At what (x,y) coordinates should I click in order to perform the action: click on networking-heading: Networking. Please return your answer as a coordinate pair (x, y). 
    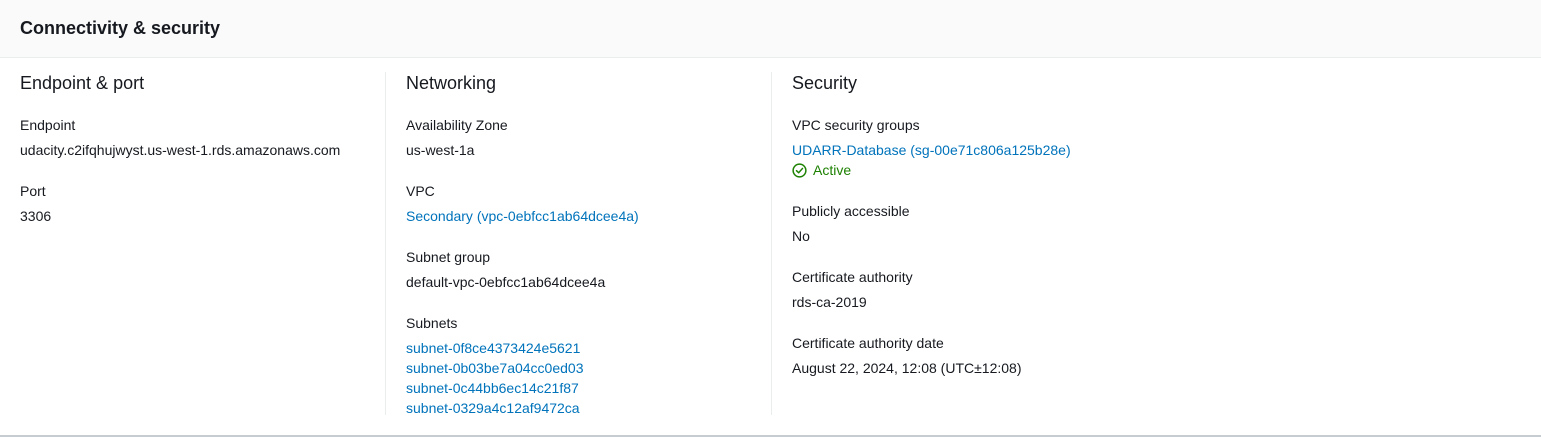
    Looking at the image, I should click on (451, 83).